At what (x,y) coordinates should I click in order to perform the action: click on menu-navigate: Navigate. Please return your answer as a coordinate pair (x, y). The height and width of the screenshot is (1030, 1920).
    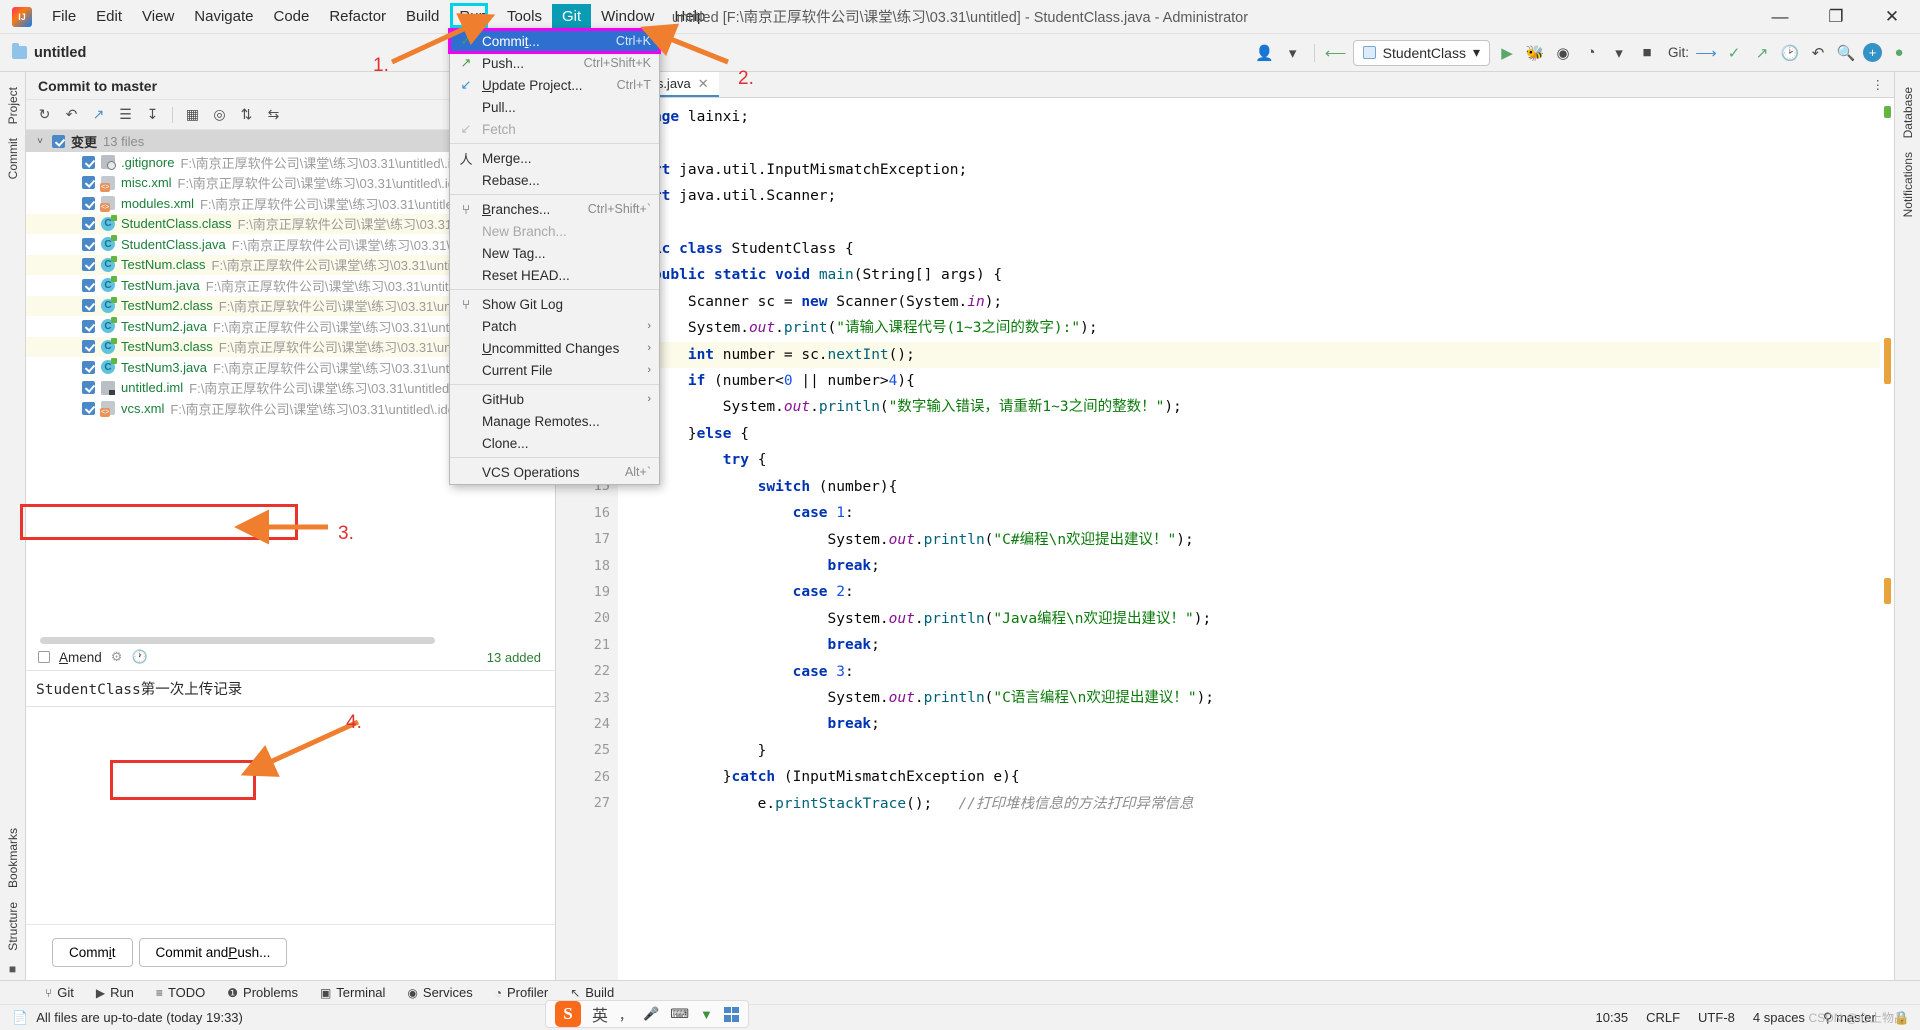
    Looking at the image, I should click on (223, 17).